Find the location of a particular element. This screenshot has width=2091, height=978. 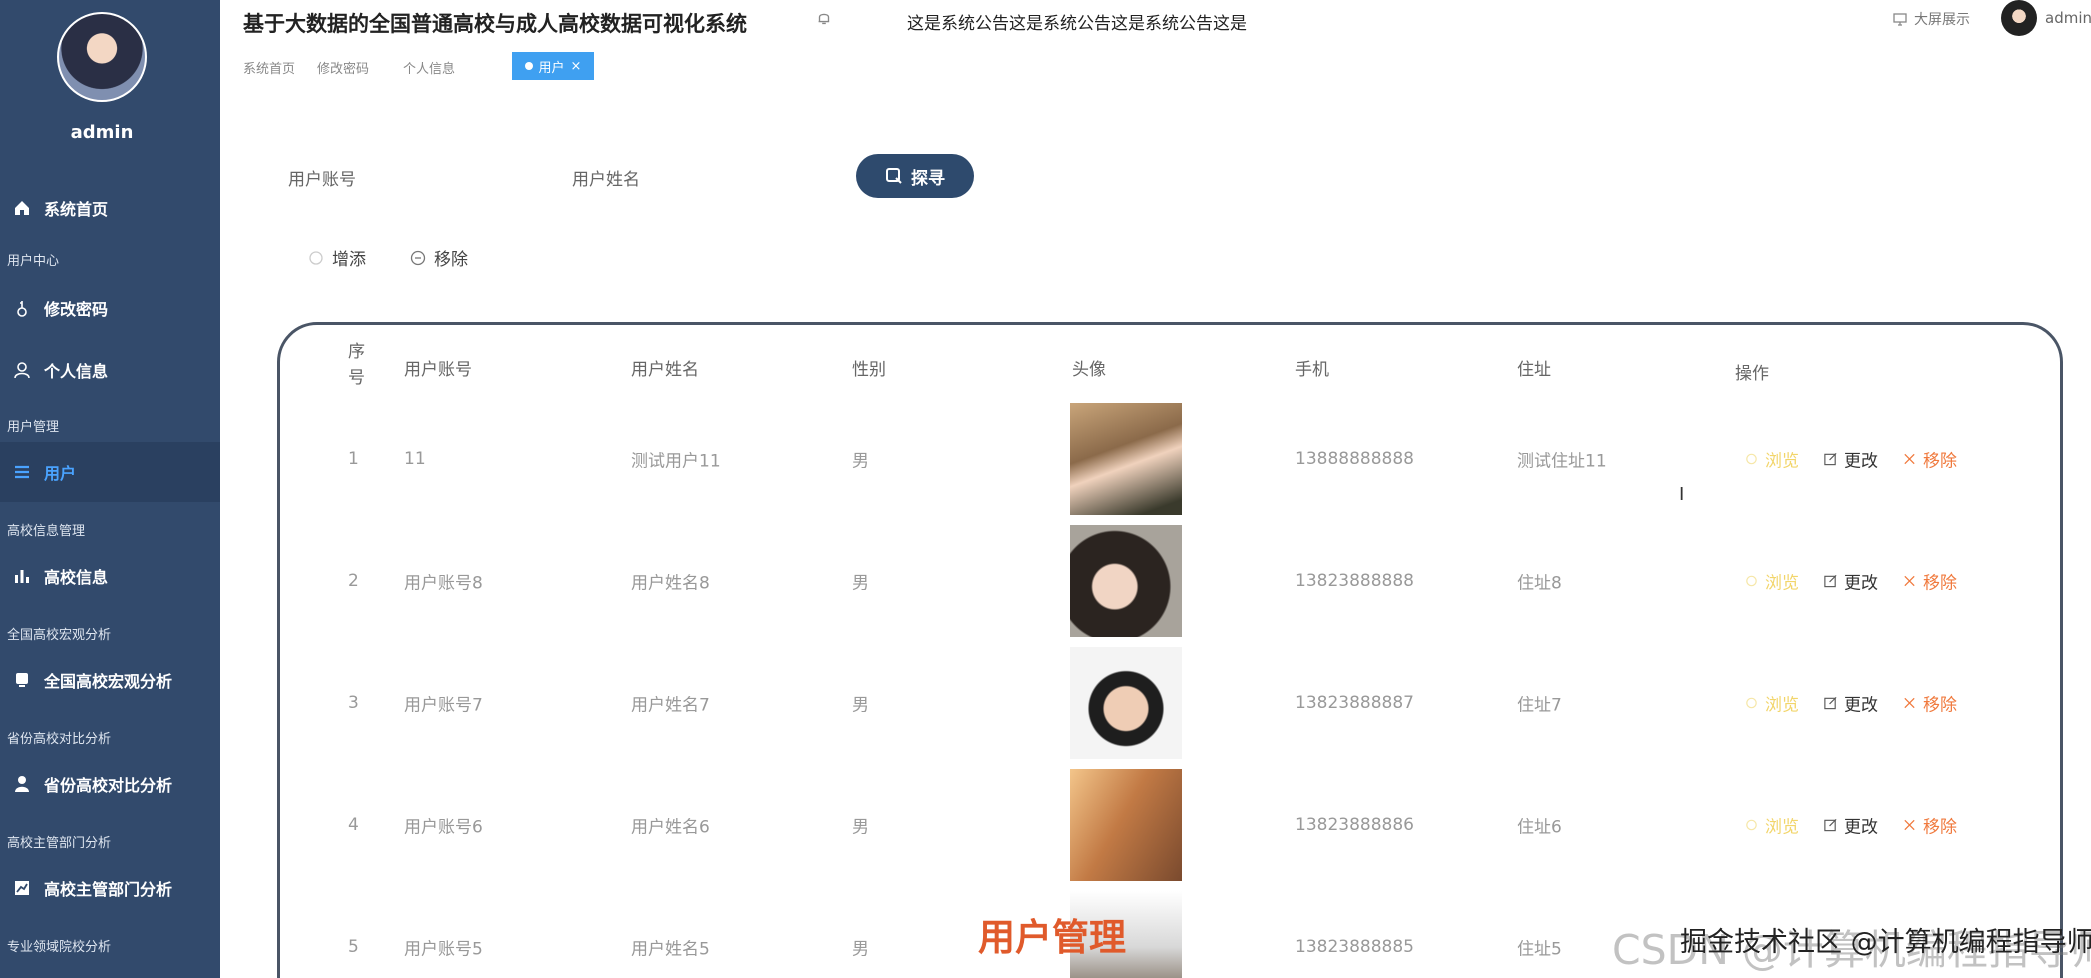

sidebar: admin 系统首页 用户中心 修改密码 个人信息 用户管理 用户 高校信息管理 is located at coordinates (110, 489).